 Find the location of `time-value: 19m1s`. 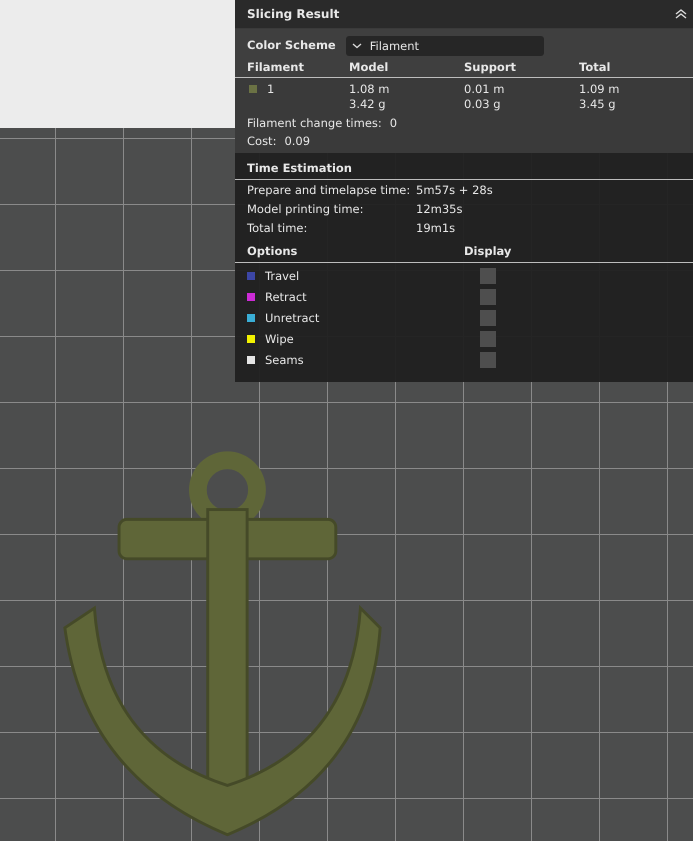

time-value: 19m1s is located at coordinates (436, 228).